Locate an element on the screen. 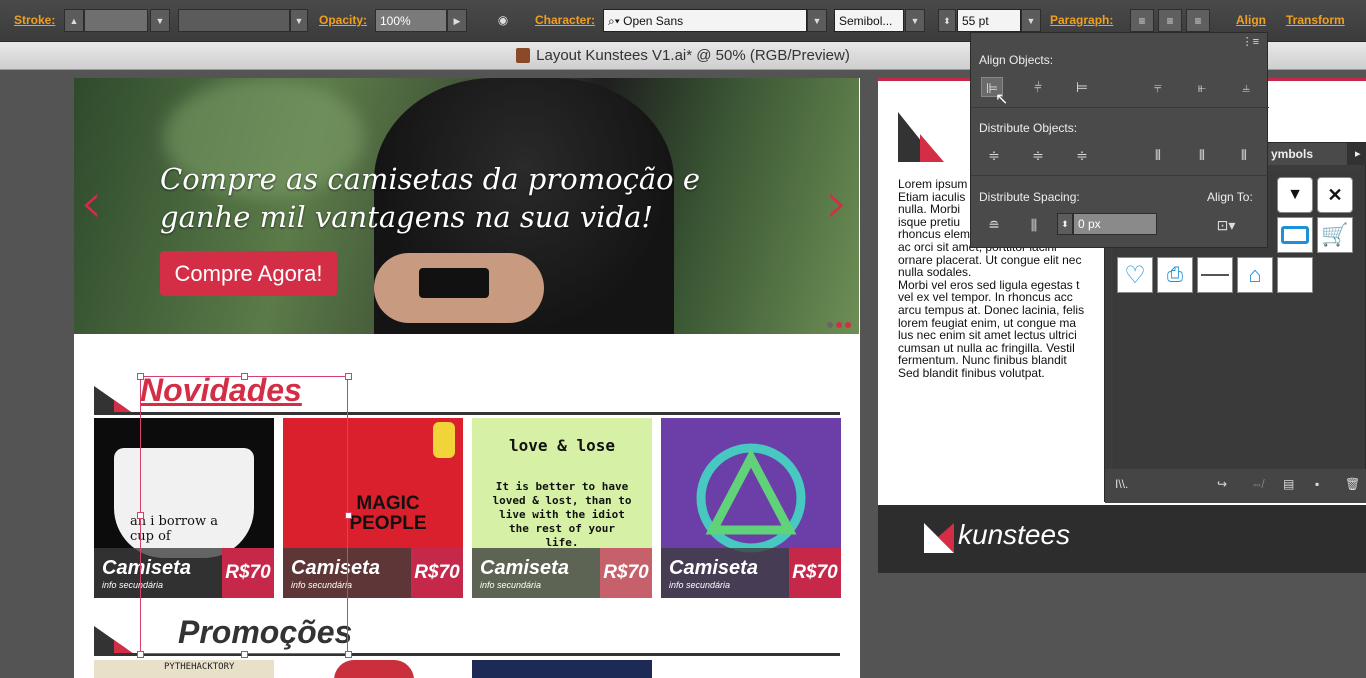  print-icon: ⎙ is located at coordinates (1175, 275).